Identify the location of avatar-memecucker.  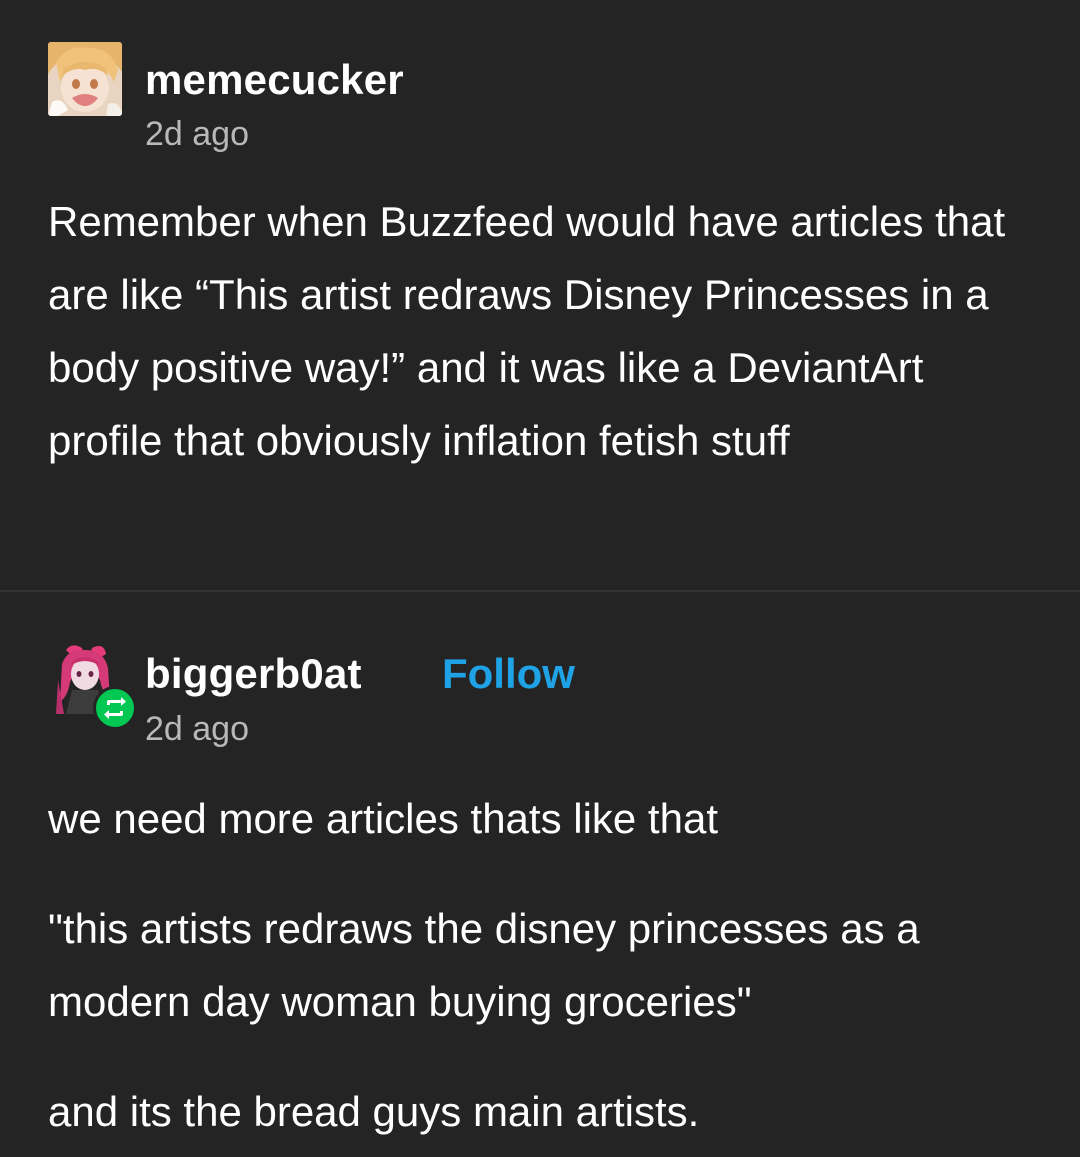
(85, 79).